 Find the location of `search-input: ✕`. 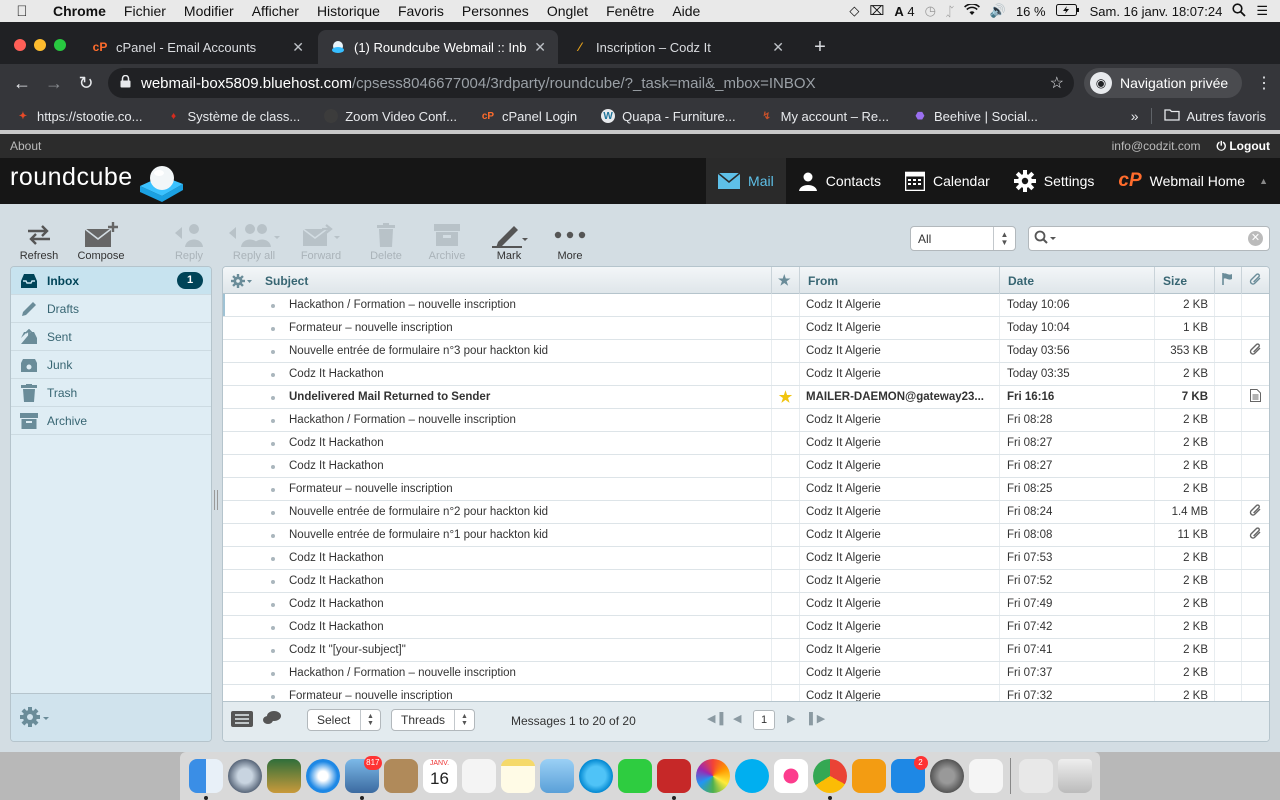

search-input: ✕ is located at coordinates (1149, 238).